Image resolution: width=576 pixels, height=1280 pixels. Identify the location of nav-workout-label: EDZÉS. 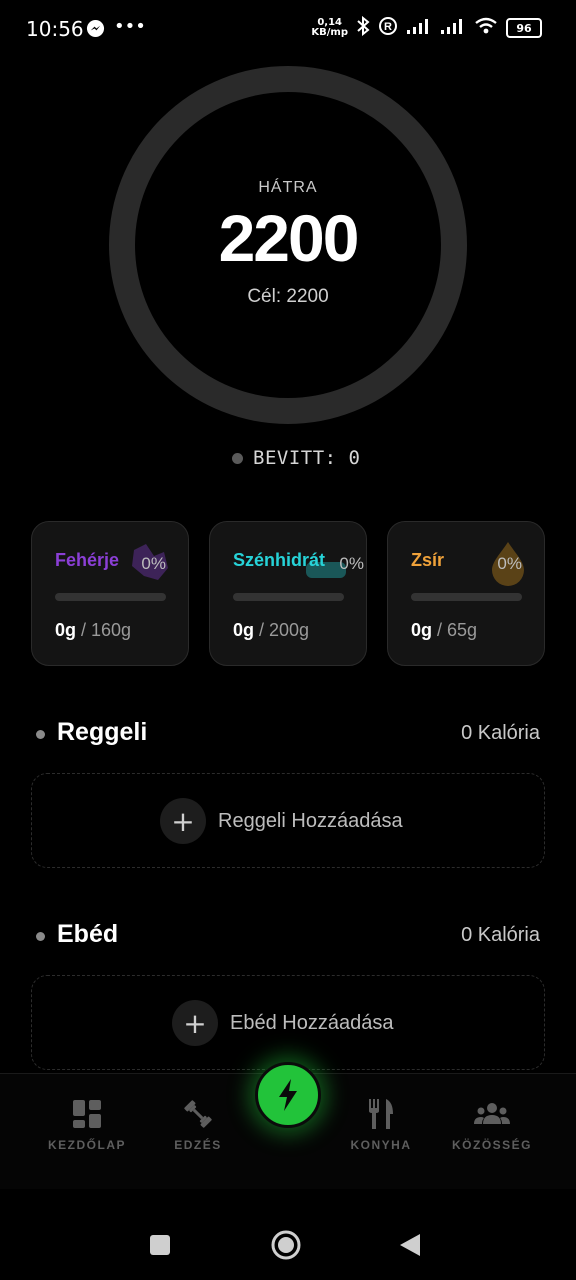
(198, 1145).